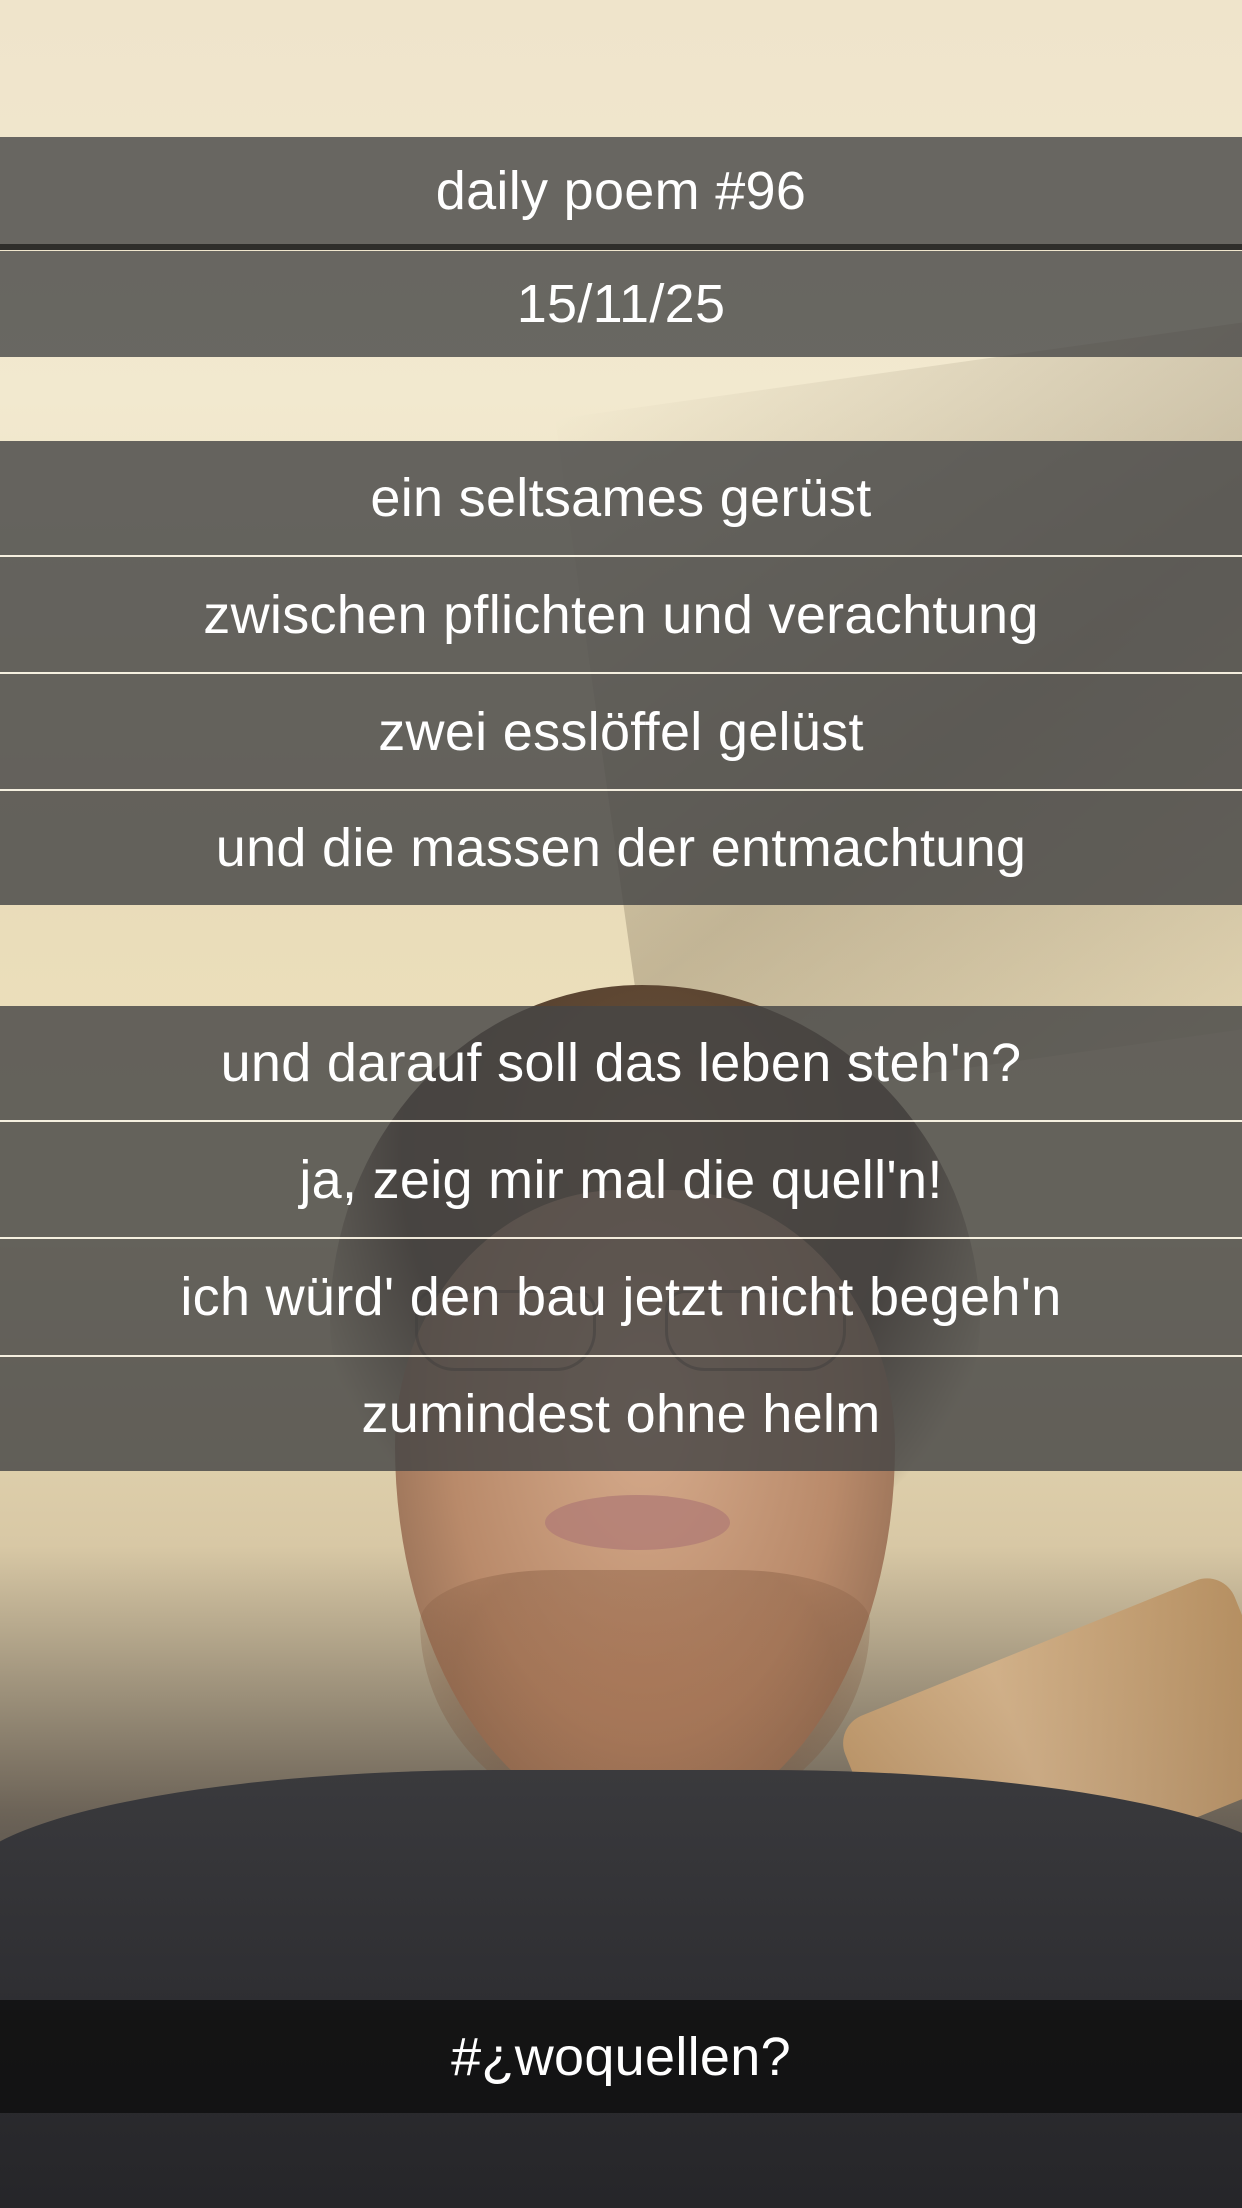 The width and height of the screenshot is (1242, 2208). What do you see at coordinates (621, 1063) in the screenshot?
I see `poem-line: und darauf soll das leben steh'n?` at bounding box center [621, 1063].